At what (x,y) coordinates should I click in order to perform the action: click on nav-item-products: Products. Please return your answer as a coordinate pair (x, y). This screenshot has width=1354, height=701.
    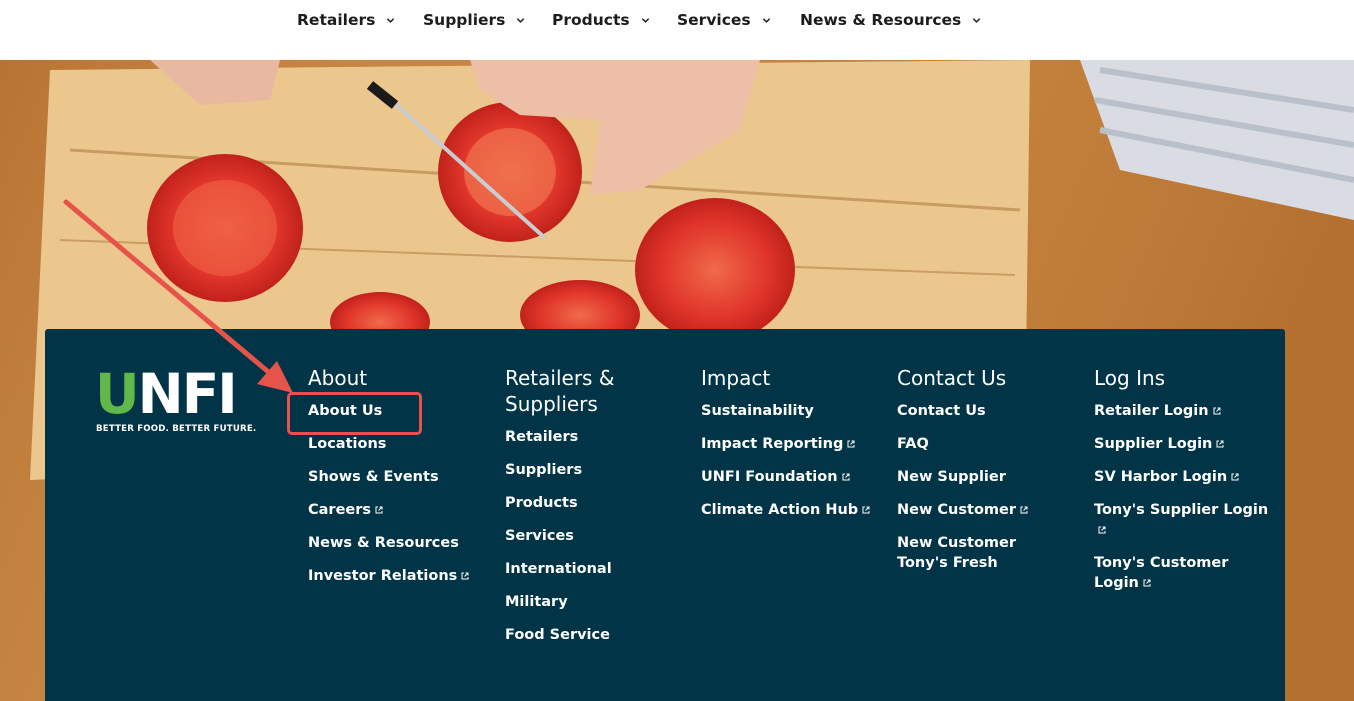
    Looking at the image, I should click on (601, 20).